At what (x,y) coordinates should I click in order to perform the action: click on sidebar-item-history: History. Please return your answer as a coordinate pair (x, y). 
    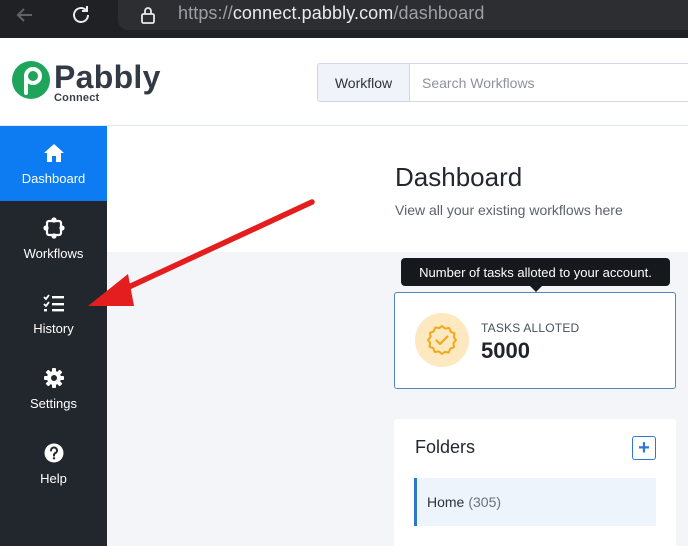
    Looking at the image, I should click on (53, 313).